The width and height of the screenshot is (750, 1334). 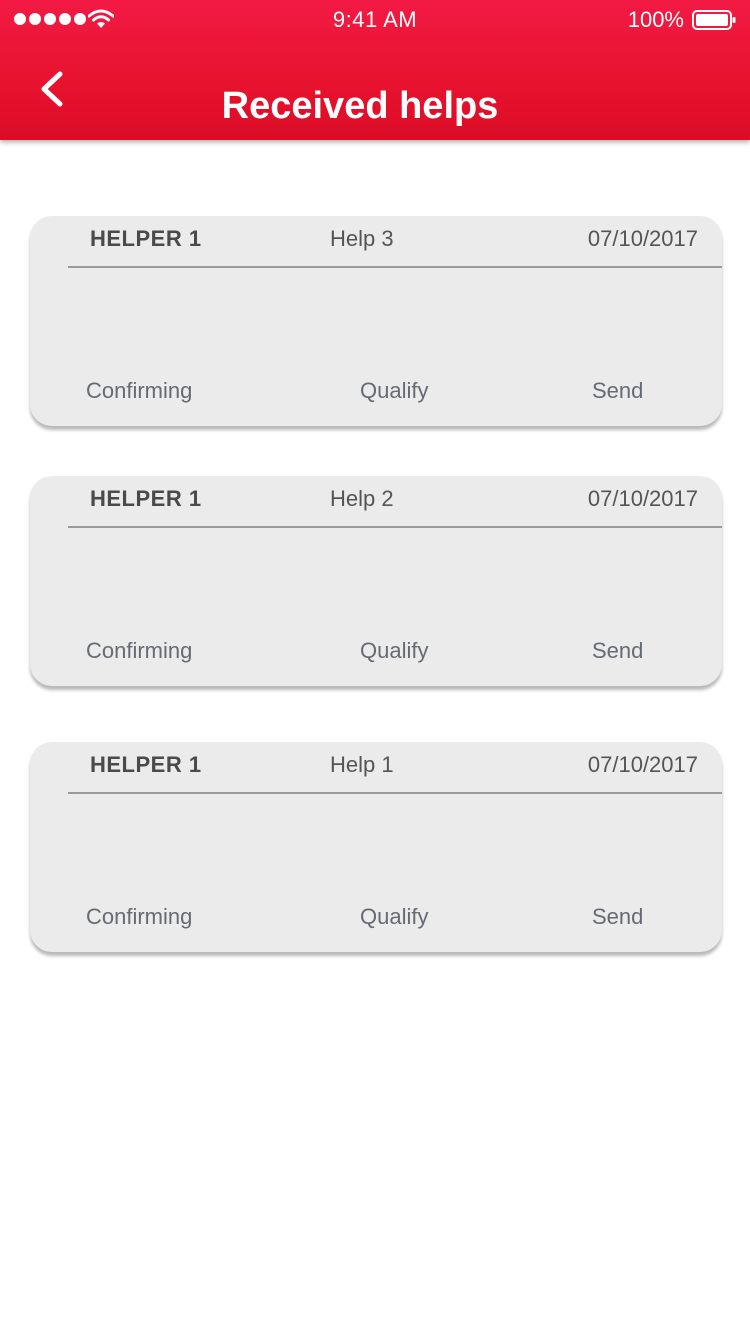 I want to click on navigation-header: 9:41 AM 100% Received helps, so click(x=375, y=70).